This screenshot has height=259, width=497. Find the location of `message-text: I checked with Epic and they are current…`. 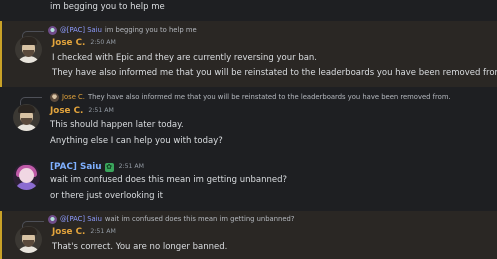

message-text: I checked with Epic and they are current… is located at coordinates (185, 58).